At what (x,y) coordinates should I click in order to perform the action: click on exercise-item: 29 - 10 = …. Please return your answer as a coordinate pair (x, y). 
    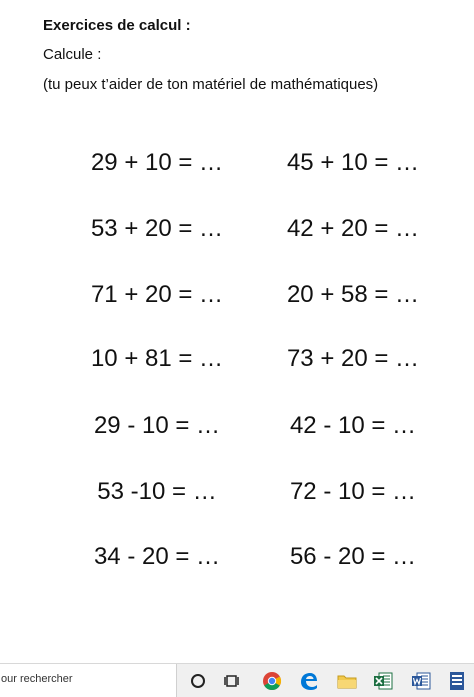
    Looking at the image, I should click on (157, 425).